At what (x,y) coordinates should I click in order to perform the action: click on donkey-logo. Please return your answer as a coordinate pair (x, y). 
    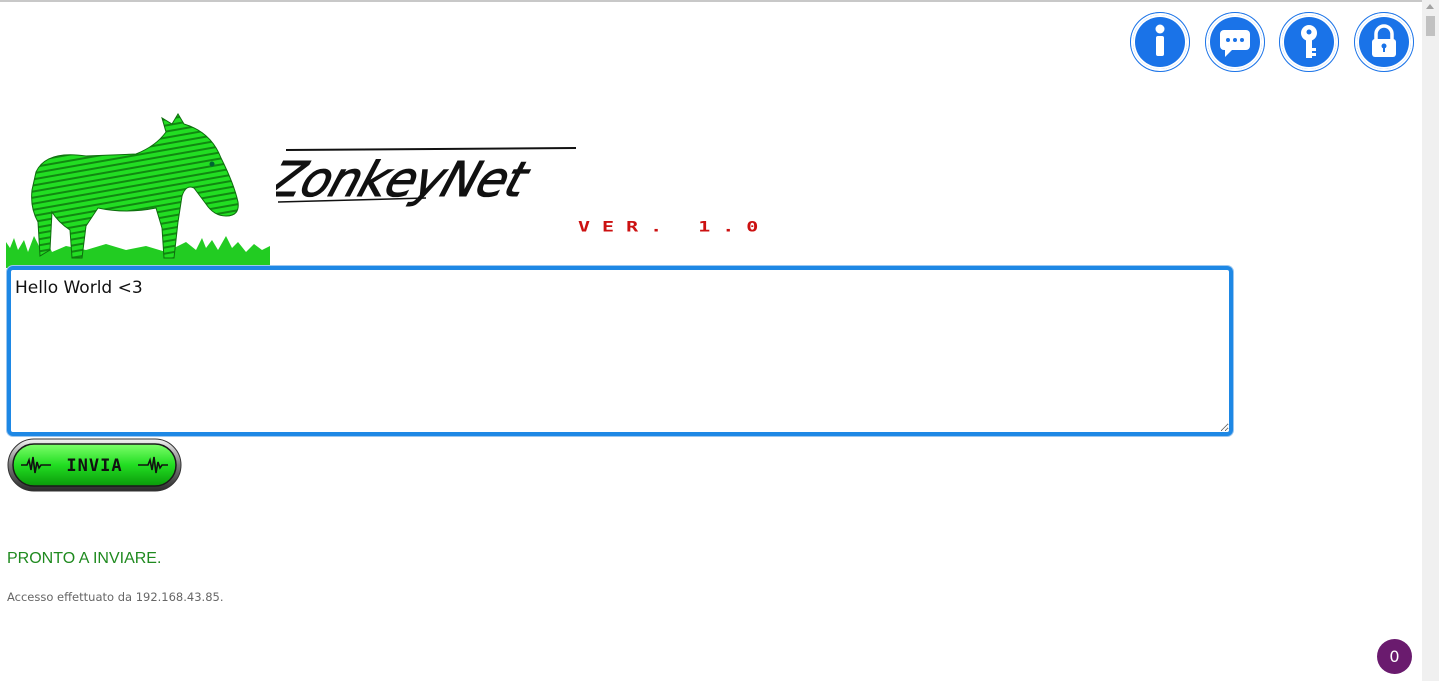
    Looking at the image, I should click on (138, 190).